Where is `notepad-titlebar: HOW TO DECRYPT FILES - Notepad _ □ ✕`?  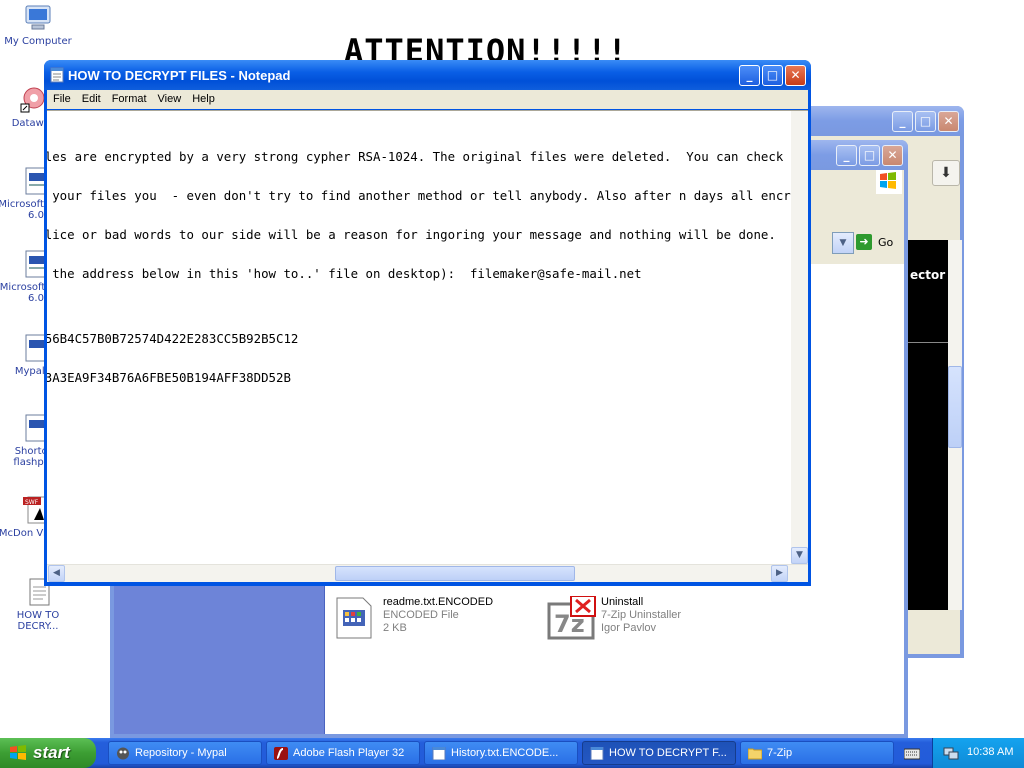 notepad-titlebar: HOW TO DECRYPT FILES - Notepad _ □ ✕ is located at coordinates (427, 75).